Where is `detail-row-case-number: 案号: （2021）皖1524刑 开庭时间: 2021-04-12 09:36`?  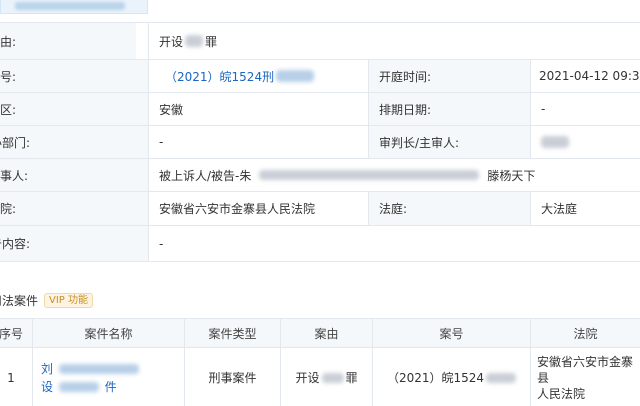
detail-row-case-number: 案号: （2021）皖1524刑 开庭时间: 2021-04-12 09:36 is located at coordinates (320, 76).